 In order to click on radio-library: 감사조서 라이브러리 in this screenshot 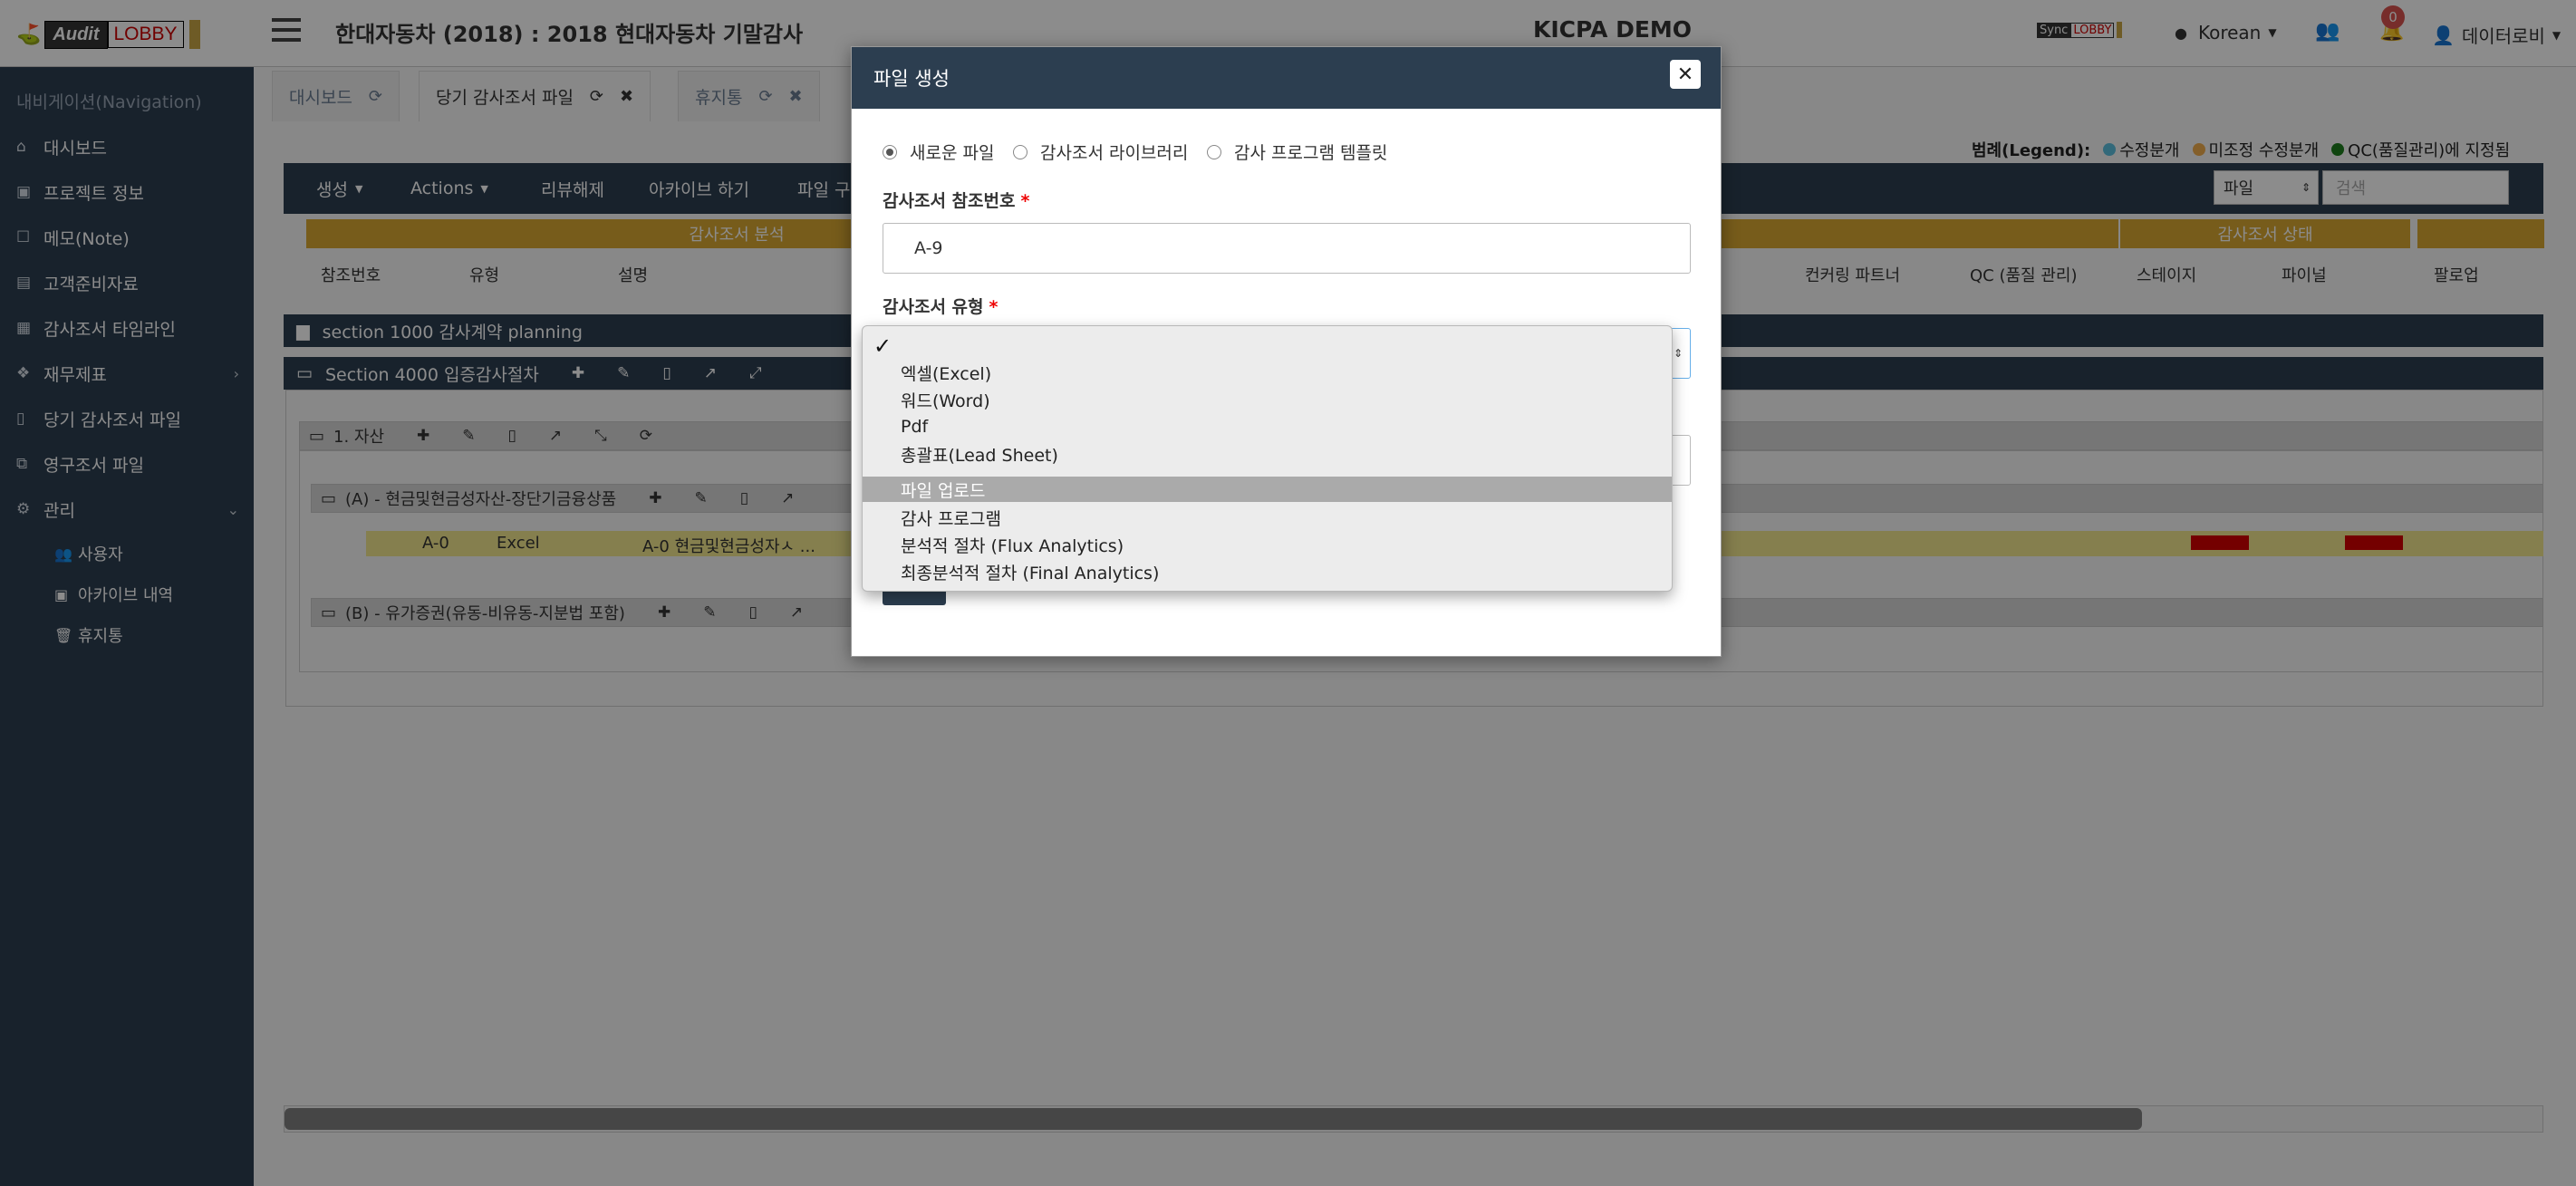, I will do `click(1100, 152)`.